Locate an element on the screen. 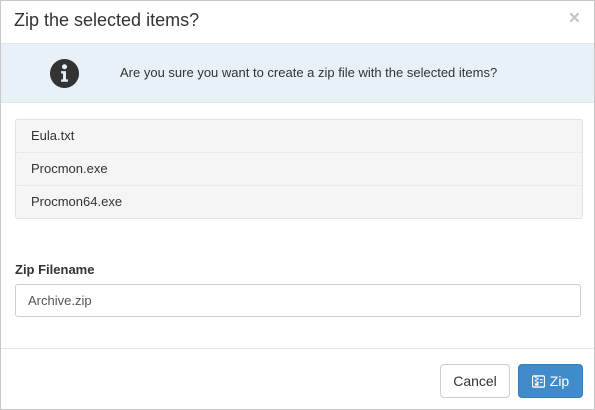  cancel-button-label: Cancel is located at coordinates (475, 381).